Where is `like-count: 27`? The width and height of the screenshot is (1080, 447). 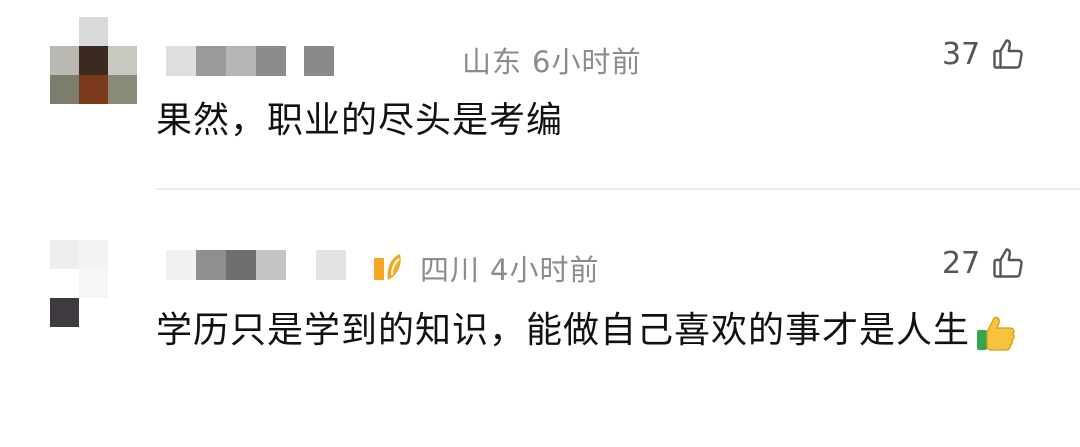
like-count: 27 is located at coordinates (961, 263).